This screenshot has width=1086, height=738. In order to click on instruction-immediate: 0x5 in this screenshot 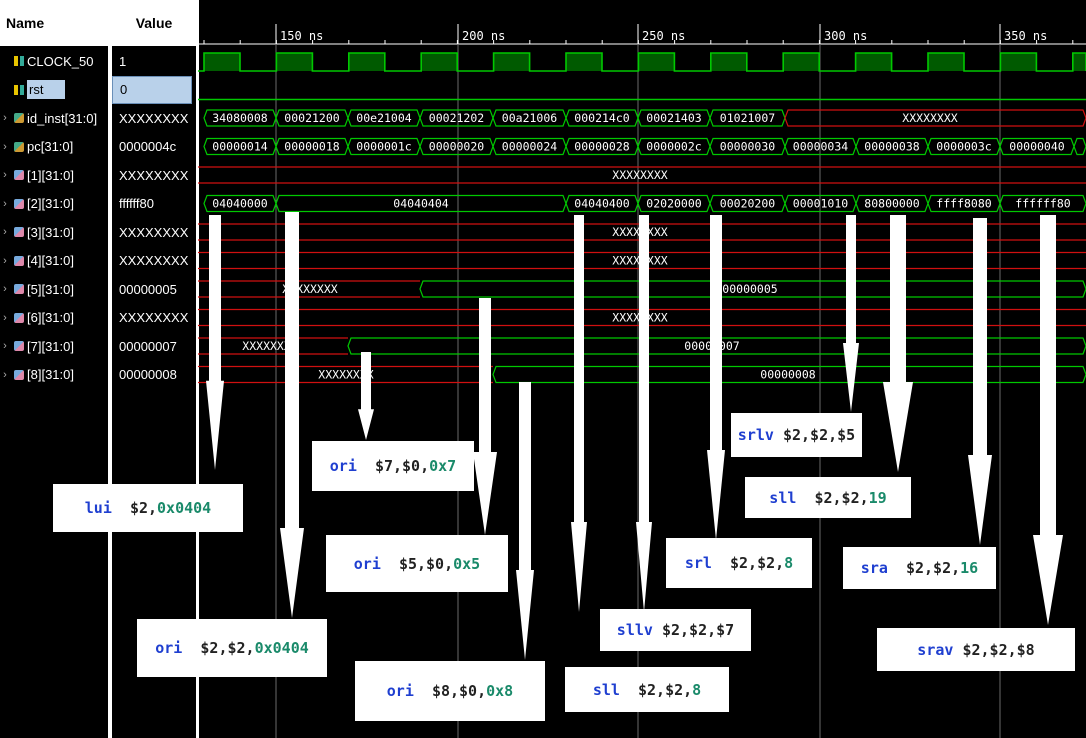, I will do `click(467, 563)`.